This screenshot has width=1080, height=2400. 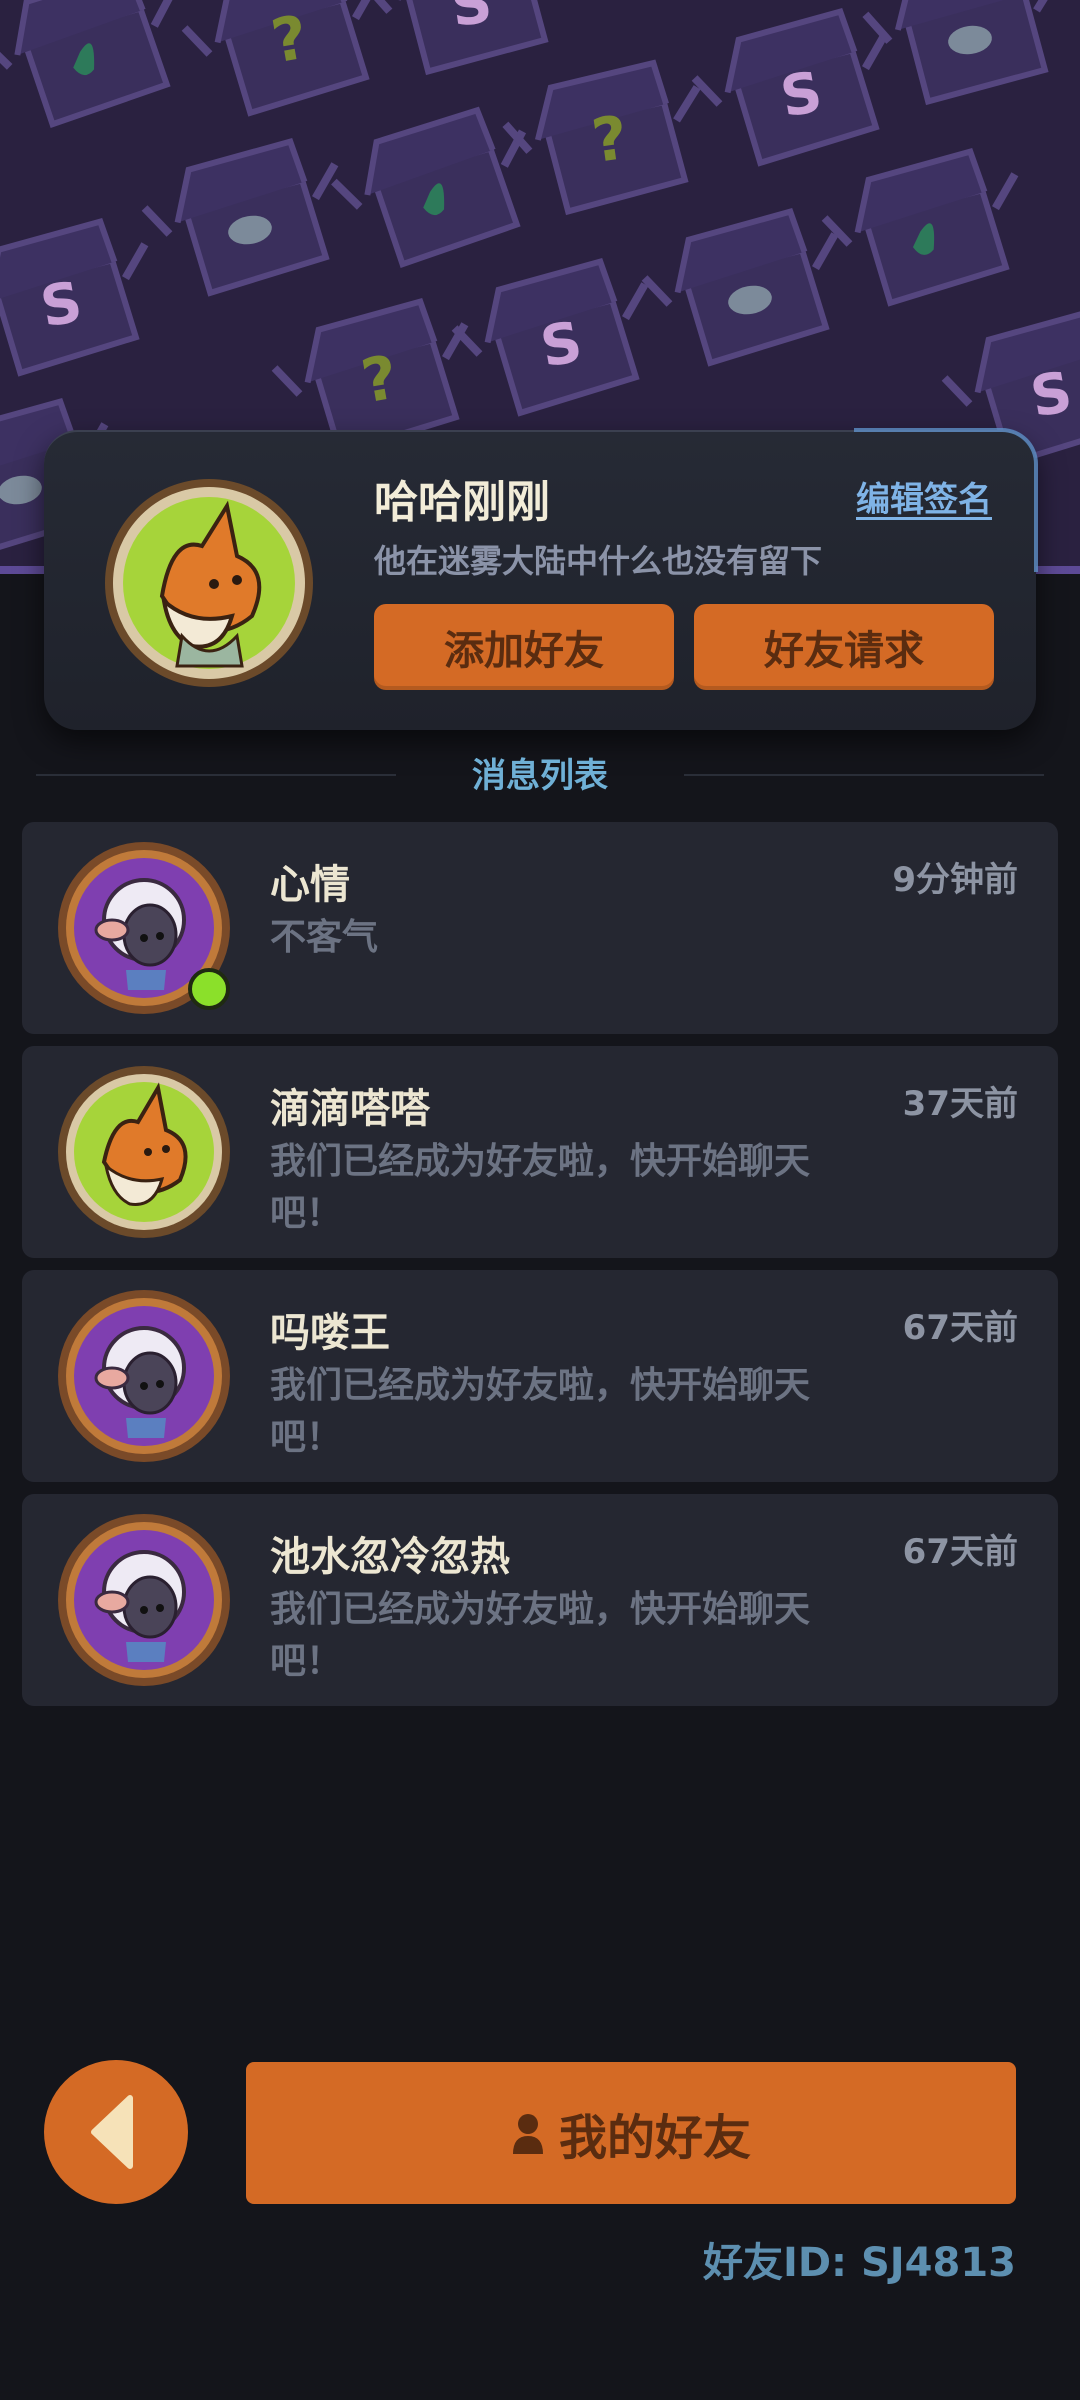 I want to click on friend-id-text: 好友ID: SJ4813, so click(x=859, y=2263).